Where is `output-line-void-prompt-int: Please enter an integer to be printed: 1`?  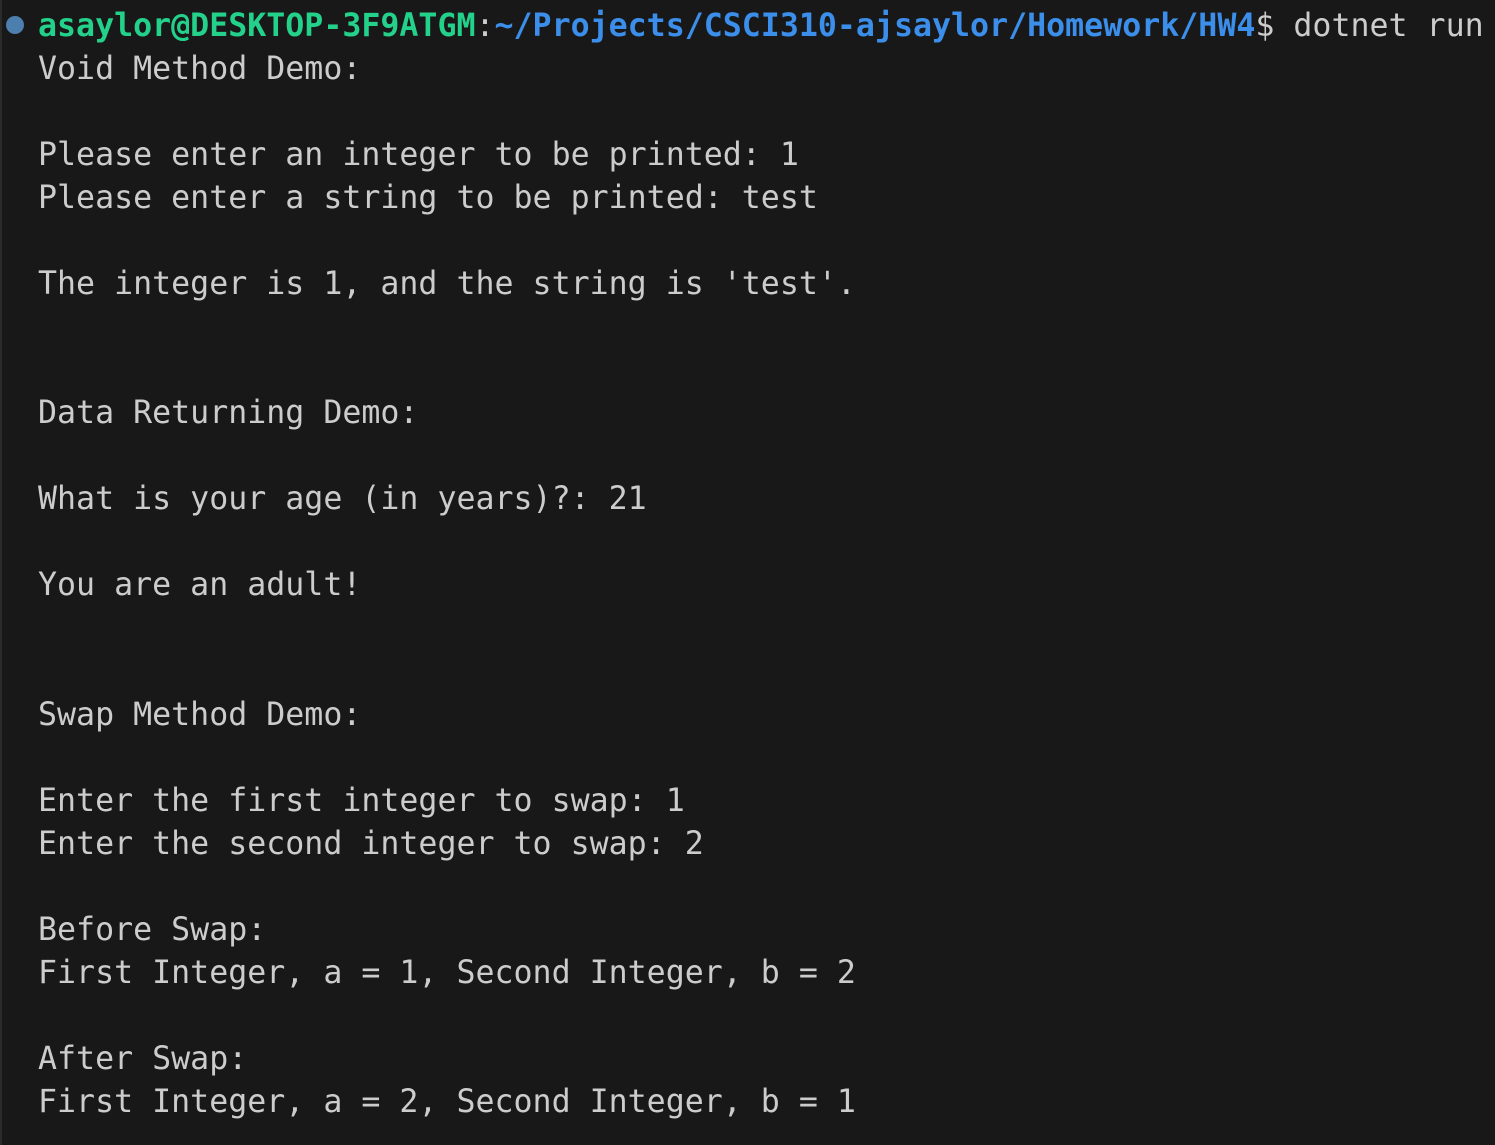
output-line-void-prompt-int: Please enter an integer to be printed: 1 is located at coordinates (418, 155).